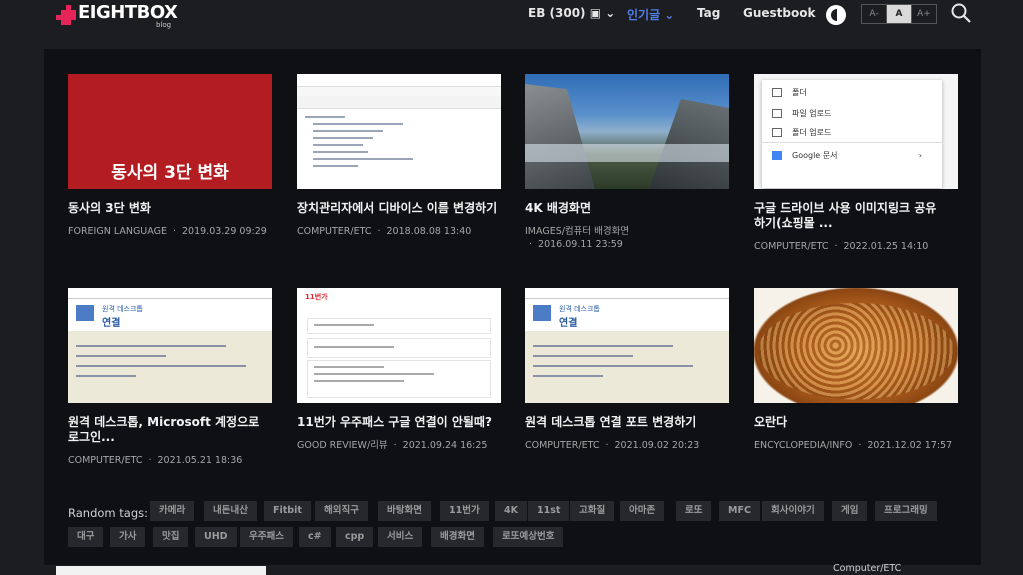  Describe the element at coordinates (836, 15) in the screenshot. I see `dark-mode-toggle-icon` at that location.